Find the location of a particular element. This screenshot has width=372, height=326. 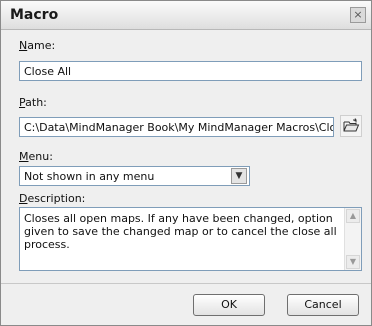

description-scrollbar: ▲ ▼ is located at coordinates (352, 239).